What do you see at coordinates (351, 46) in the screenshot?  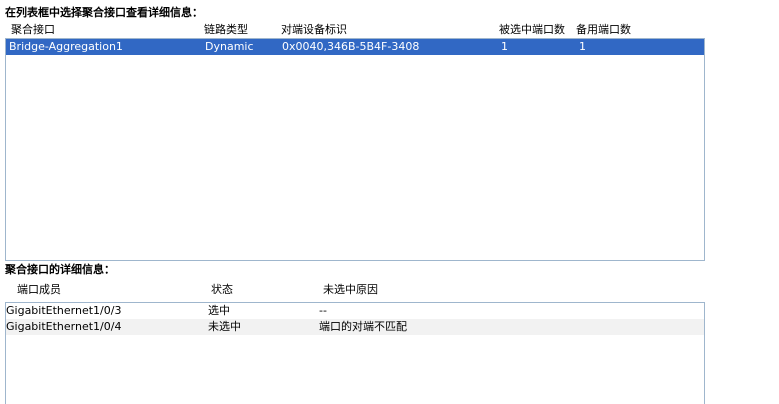 I see `cell-peer-device-id: 0x0040,346B-5B4F-3408` at bounding box center [351, 46].